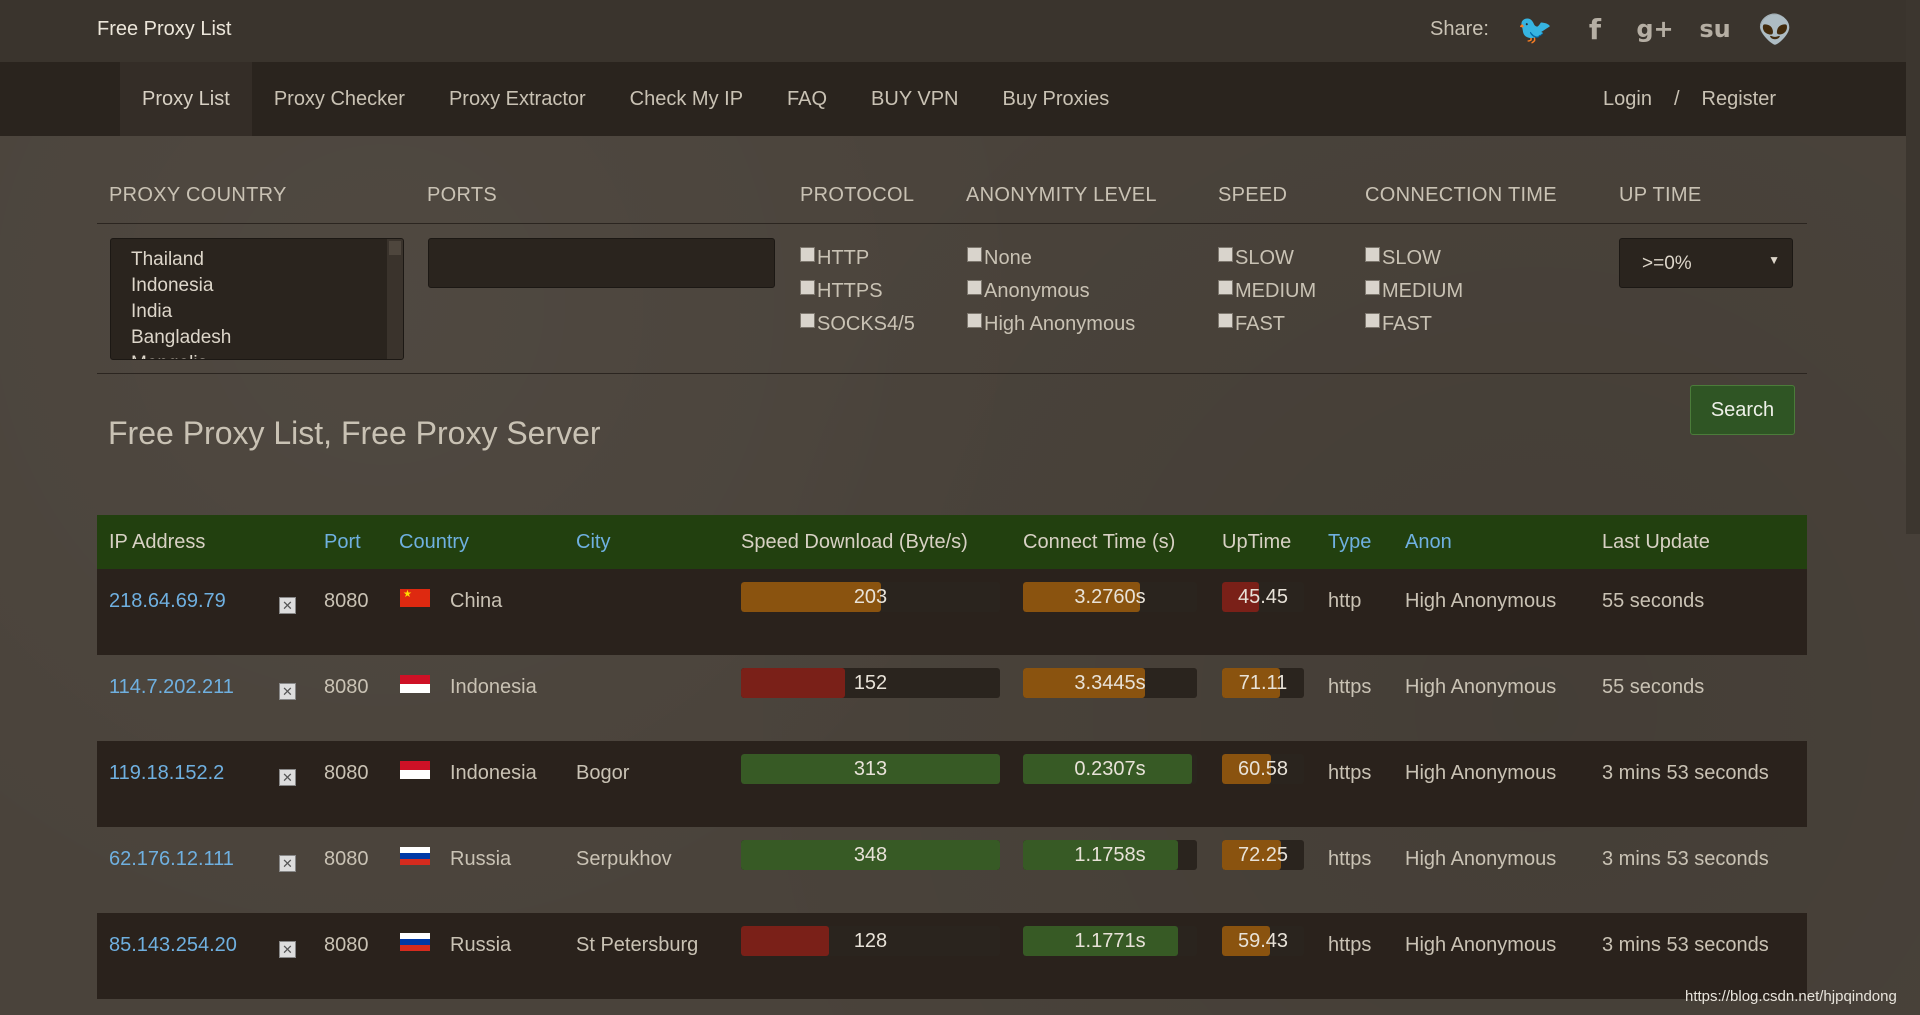 Image resolution: width=1920 pixels, height=1015 pixels. Describe the element at coordinates (1253, 195) in the screenshot. I see `speed-header: SPEED` at that location.